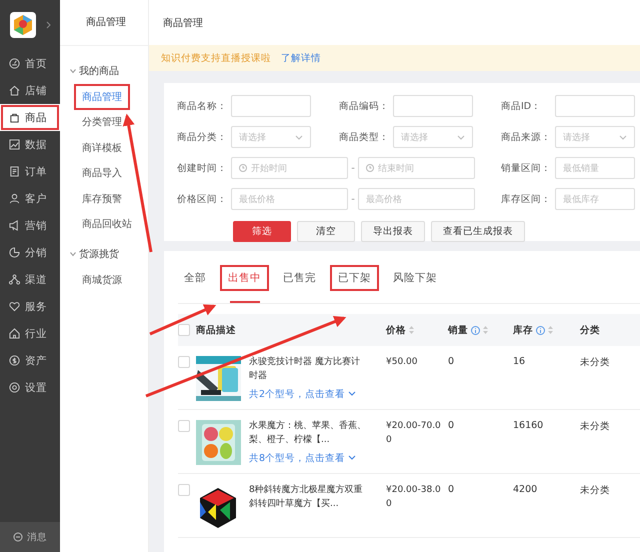 Image resolution: width=640 pixels, height=552 pixels. Describe the element at coordinates (30, 306) in the screenshot. I see `sidebar-item: 服务` at that location.